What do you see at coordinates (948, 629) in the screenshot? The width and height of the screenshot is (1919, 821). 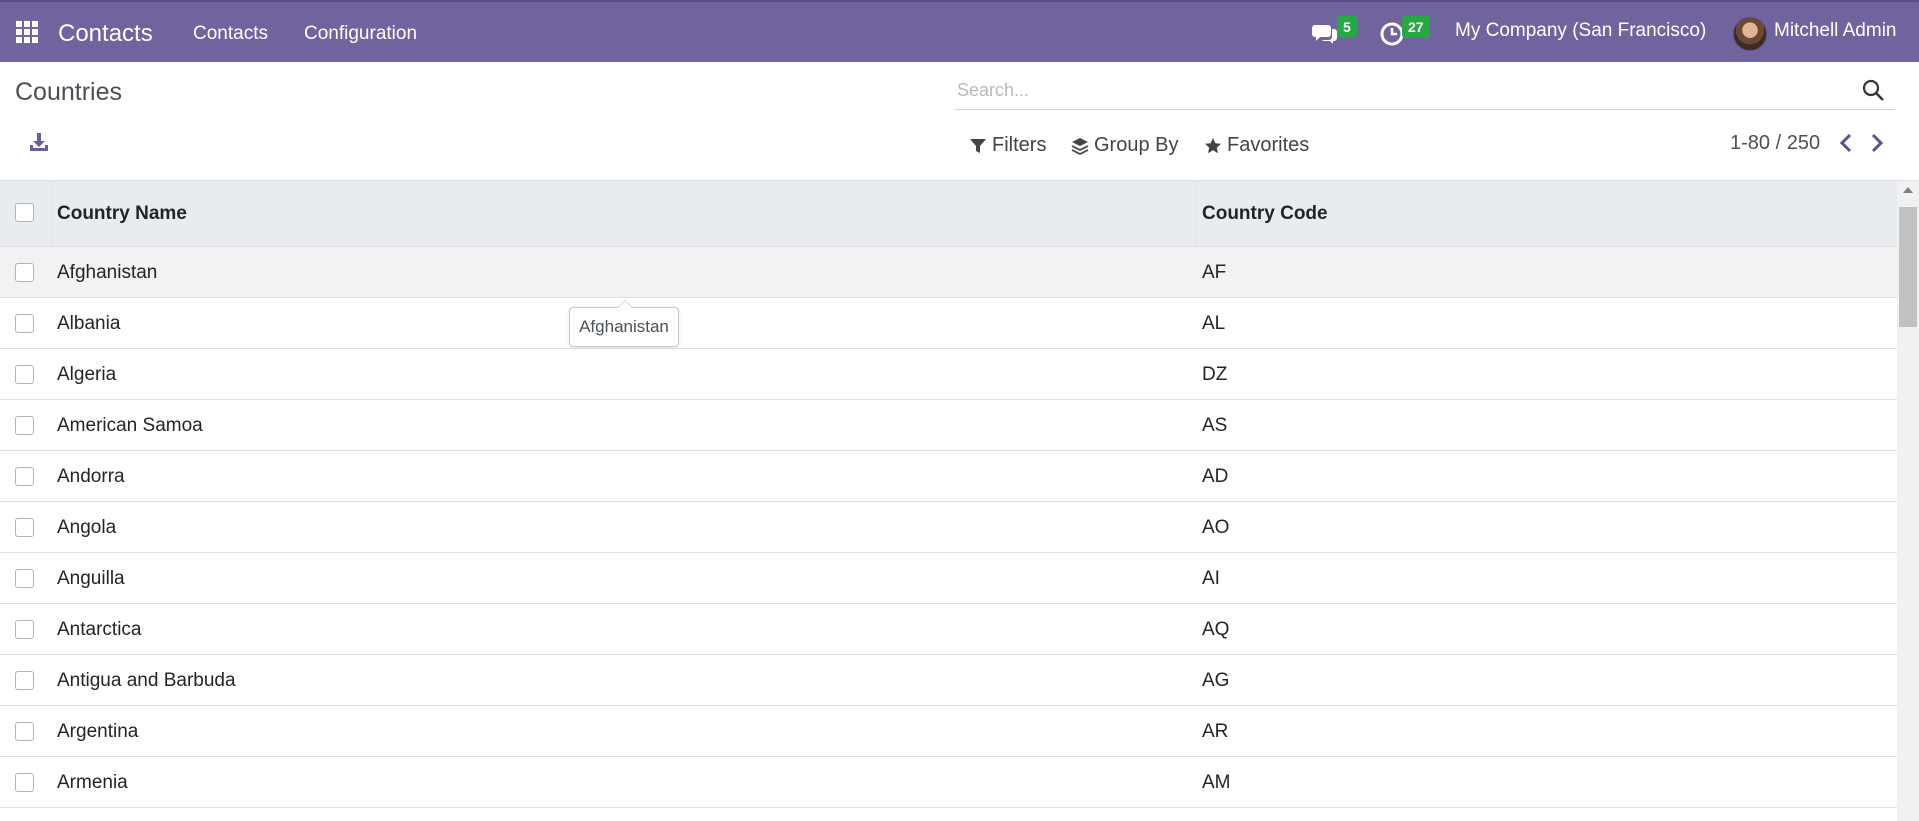 I see `table-row: Antarctica AQ` at bounding box center [948, 629].